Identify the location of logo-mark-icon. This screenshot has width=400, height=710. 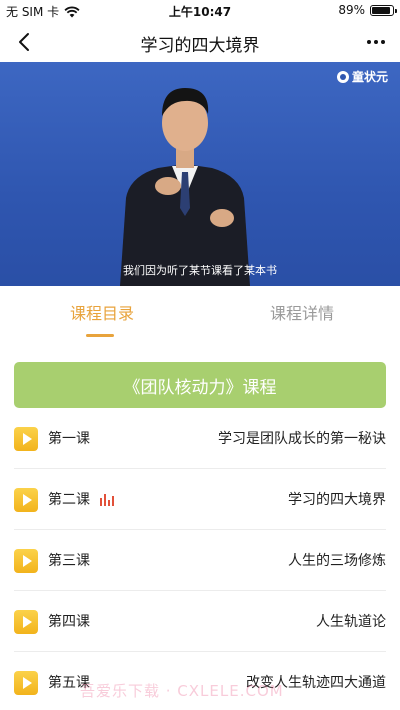
(342, 76).